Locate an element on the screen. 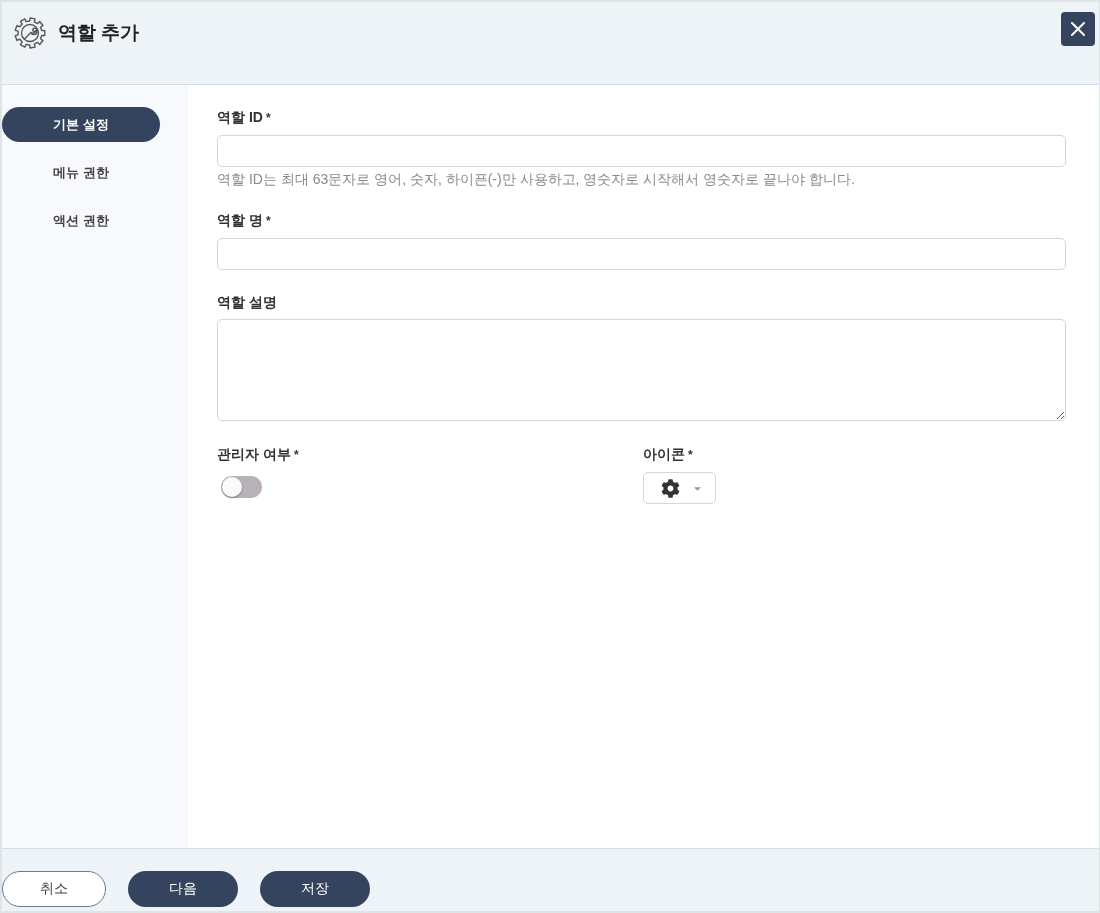 Image resolution: width=1100 pixels, height=913 pixels. icon-select is located at coordinates (679, 488).